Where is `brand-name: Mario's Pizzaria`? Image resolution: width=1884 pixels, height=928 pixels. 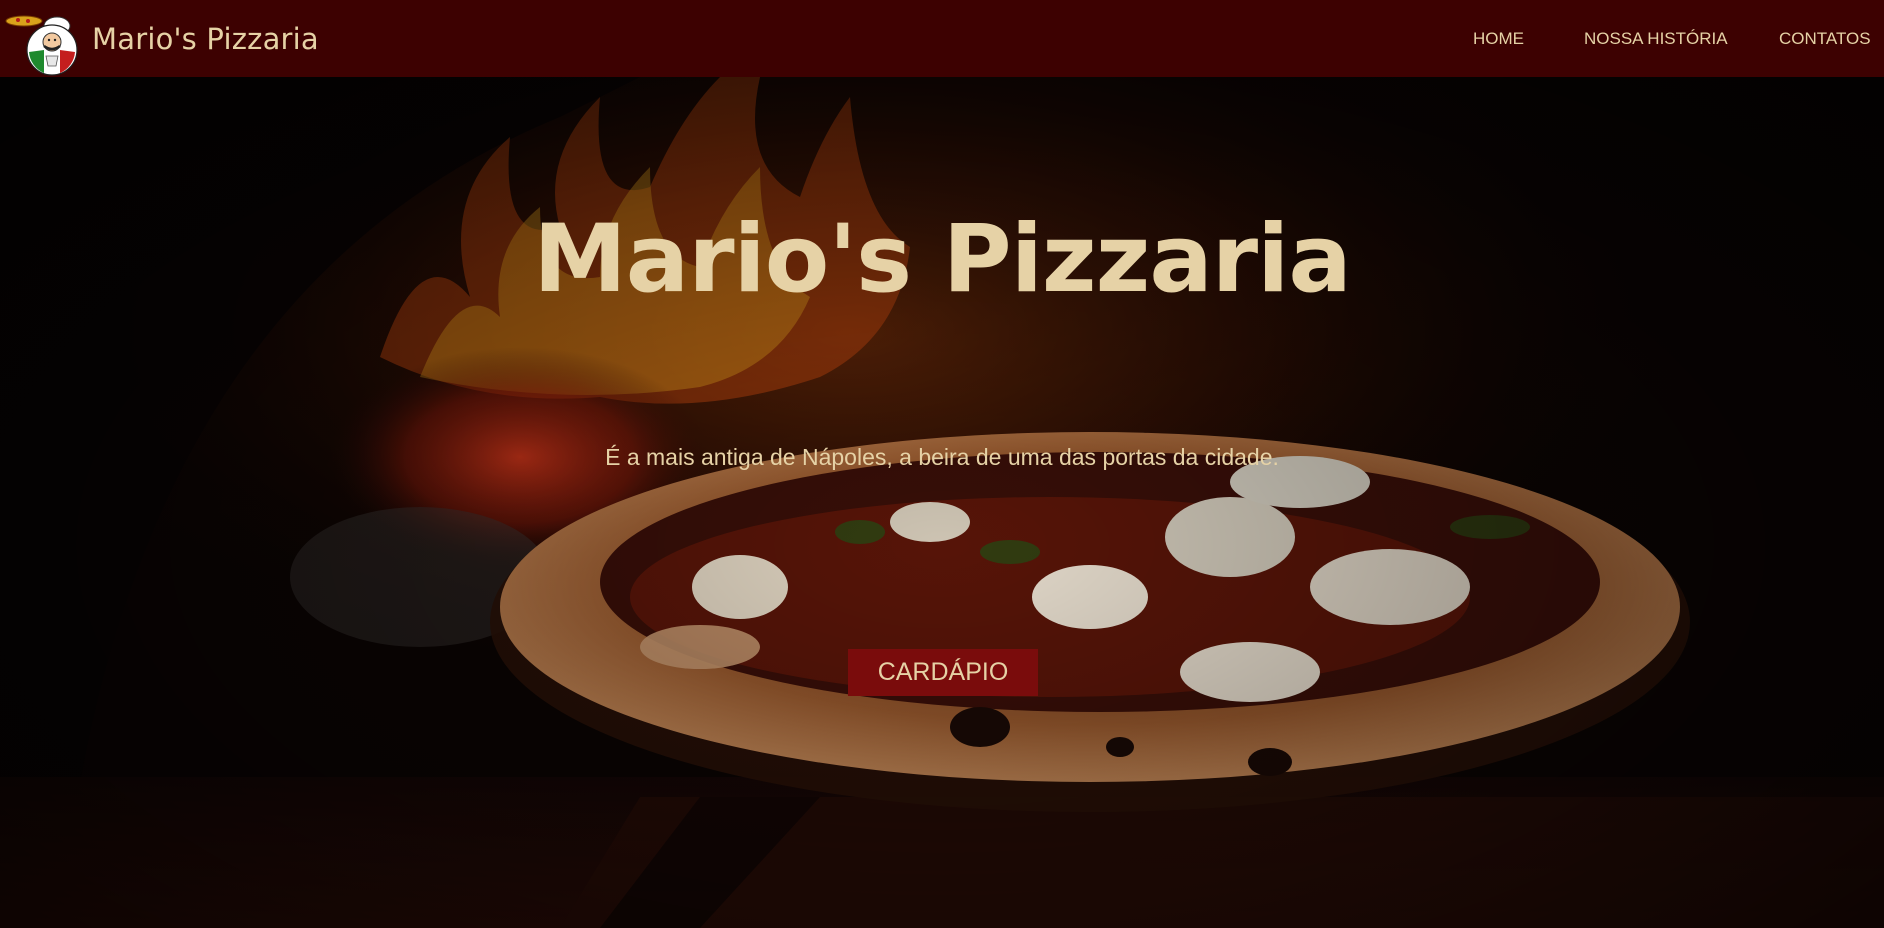 brand-name: Mario's Pizzaria is located at coordinates (205, 38).